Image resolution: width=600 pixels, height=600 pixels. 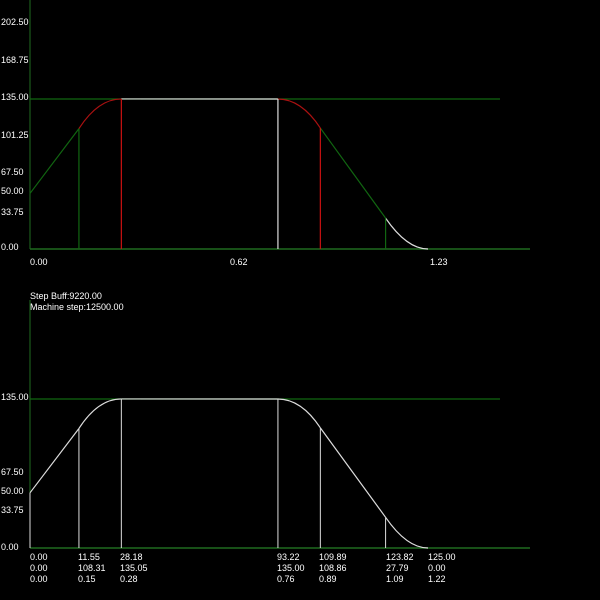 What do you see at coordinates (437, 579) in the screenshot?
I see `breakpoint-time: 1.22` at bounding box center [437, 579].